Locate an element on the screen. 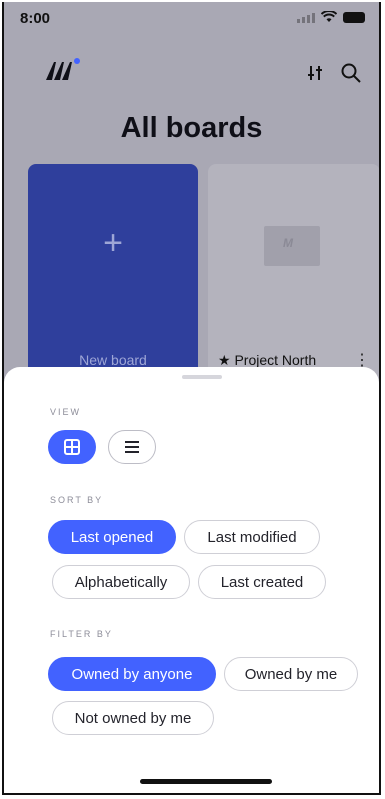 This screenshot has width=385, height=799. view-section-label: VIEW is located at coordinates (66, 412).